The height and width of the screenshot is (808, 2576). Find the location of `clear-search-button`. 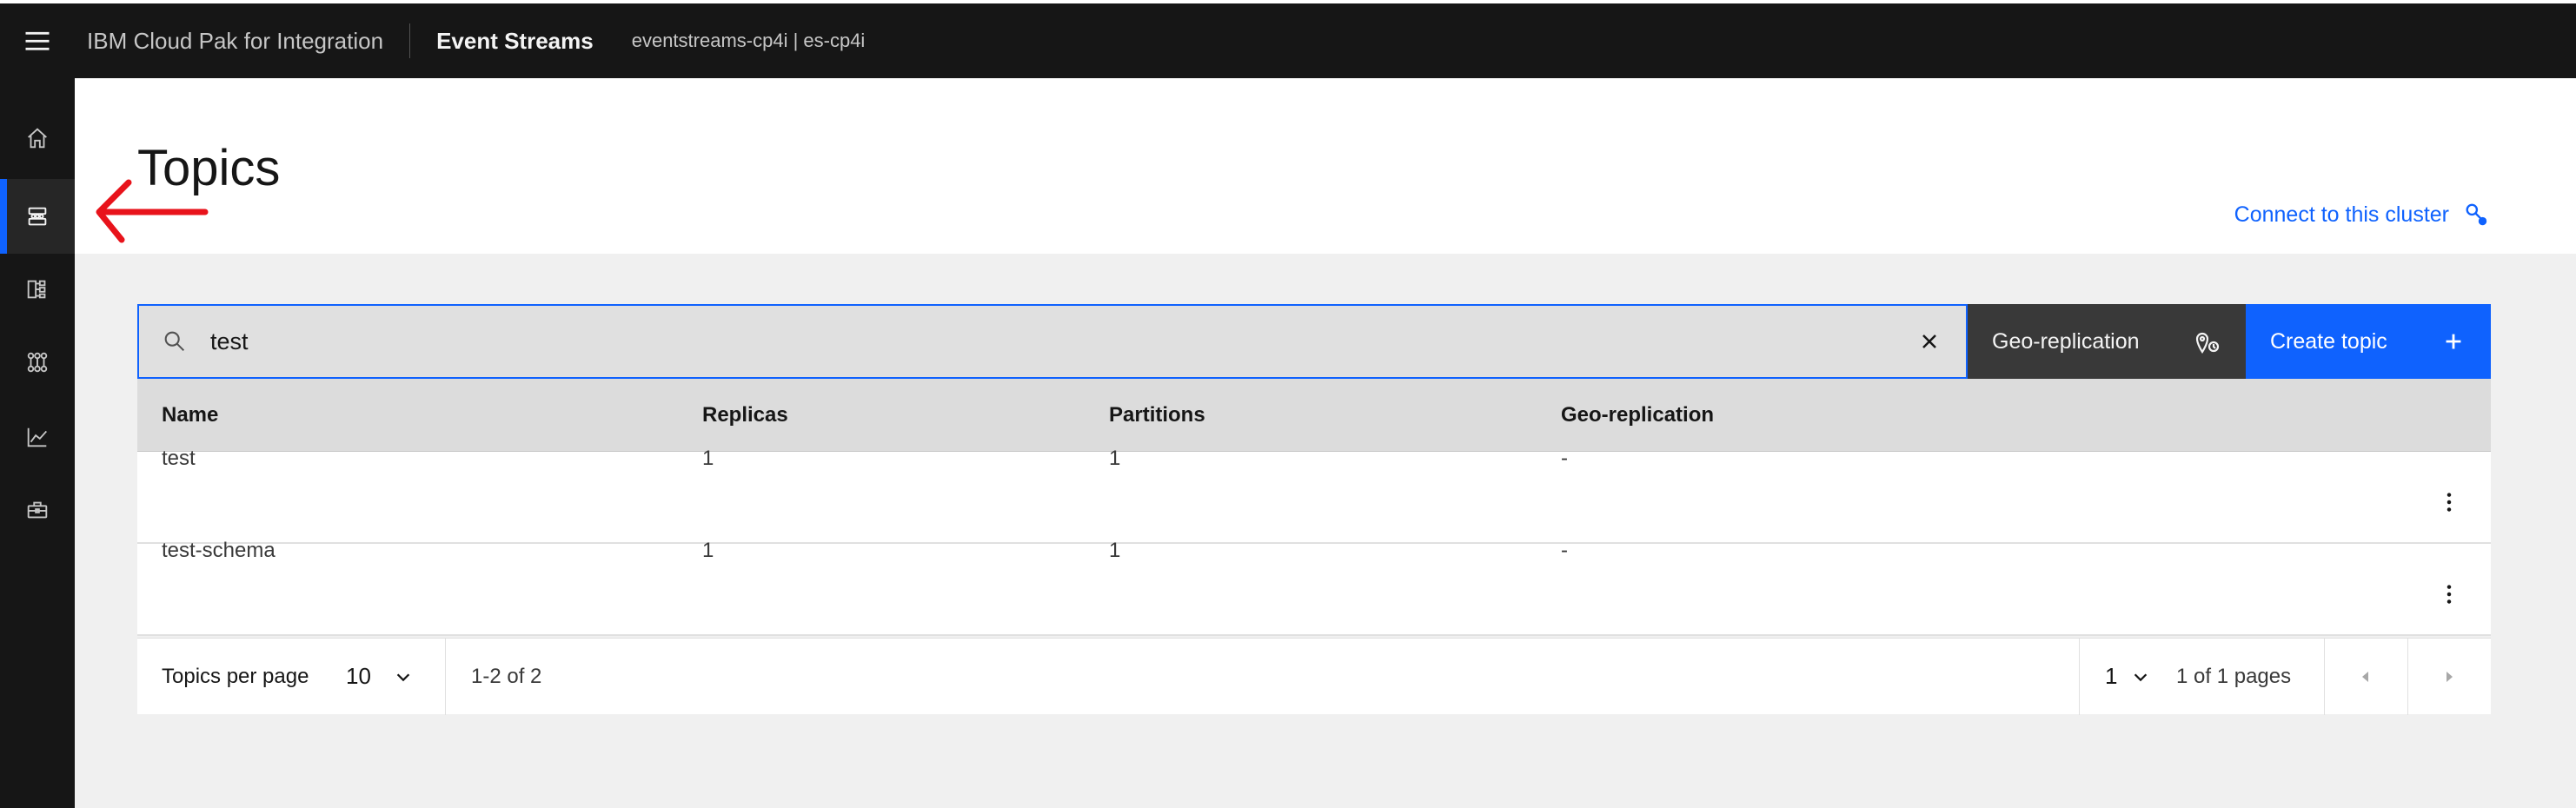

clear-search-button is located at coordinates (1929, 341).